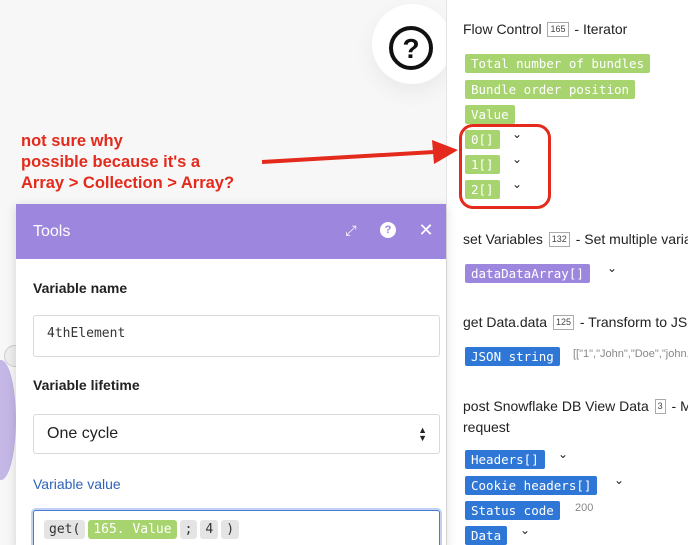 Image resolution: width=688 pixels, height=545 pixels. Describe the element at coordinates (545, 29) in the screenshot. I see `module-title-iterator: Flow Control 165 - Iterator` at that location.